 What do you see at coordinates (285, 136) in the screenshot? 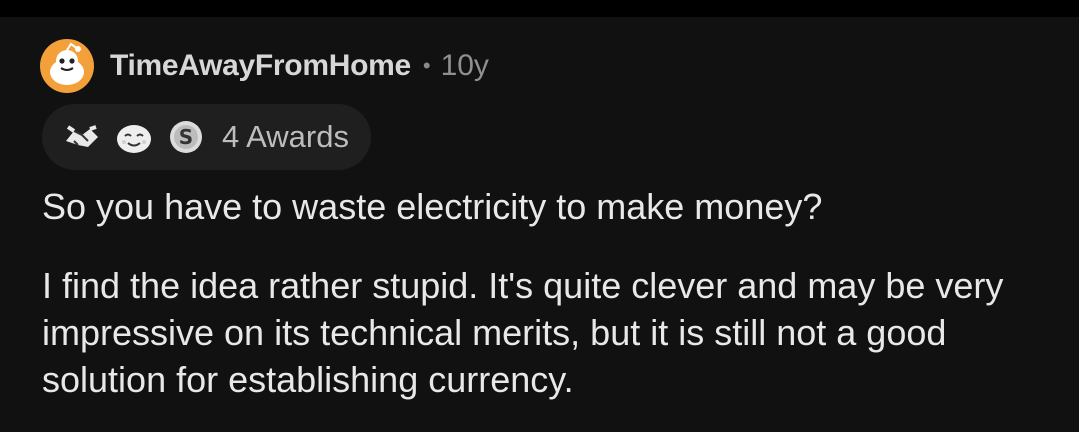
I see `awards-count: 4 Awards` at bounding box center [285, 136].